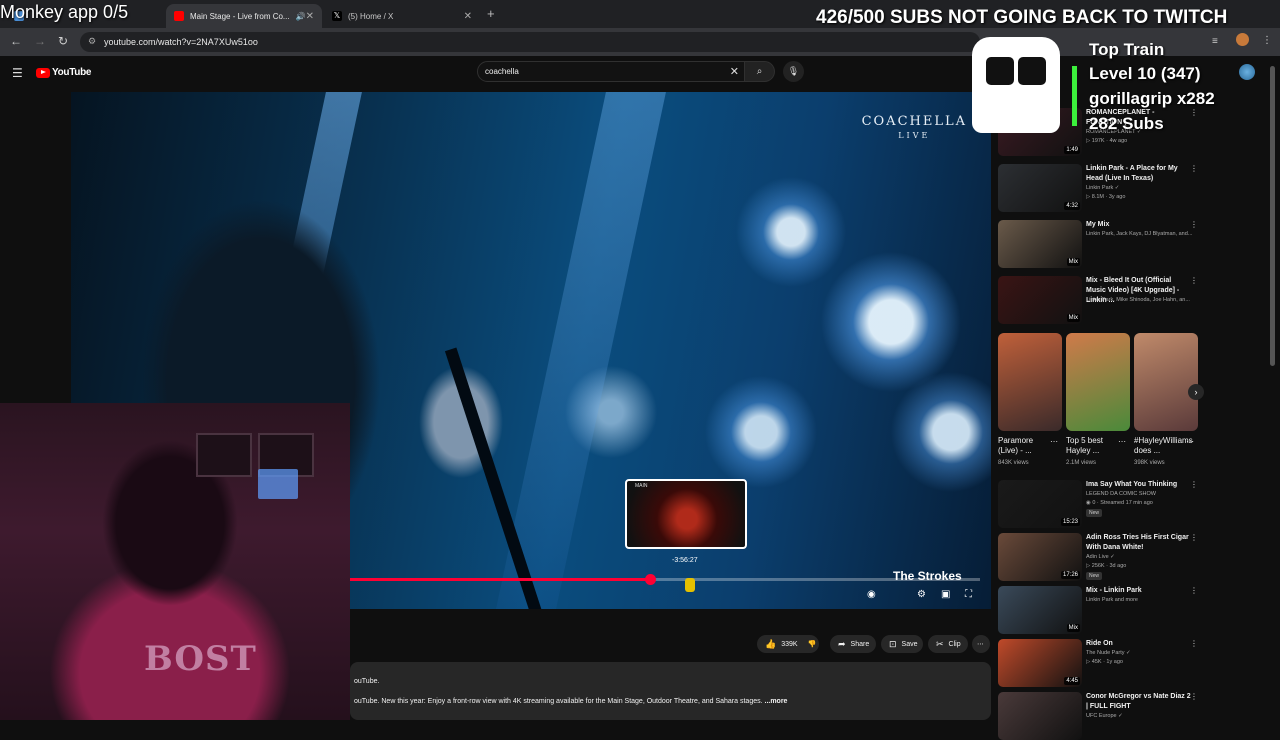  What do you see at coordinates (1040, 188) in the screenshot?
I see `video-thumbnail: 4:32` at bounding box center [1040, 188].